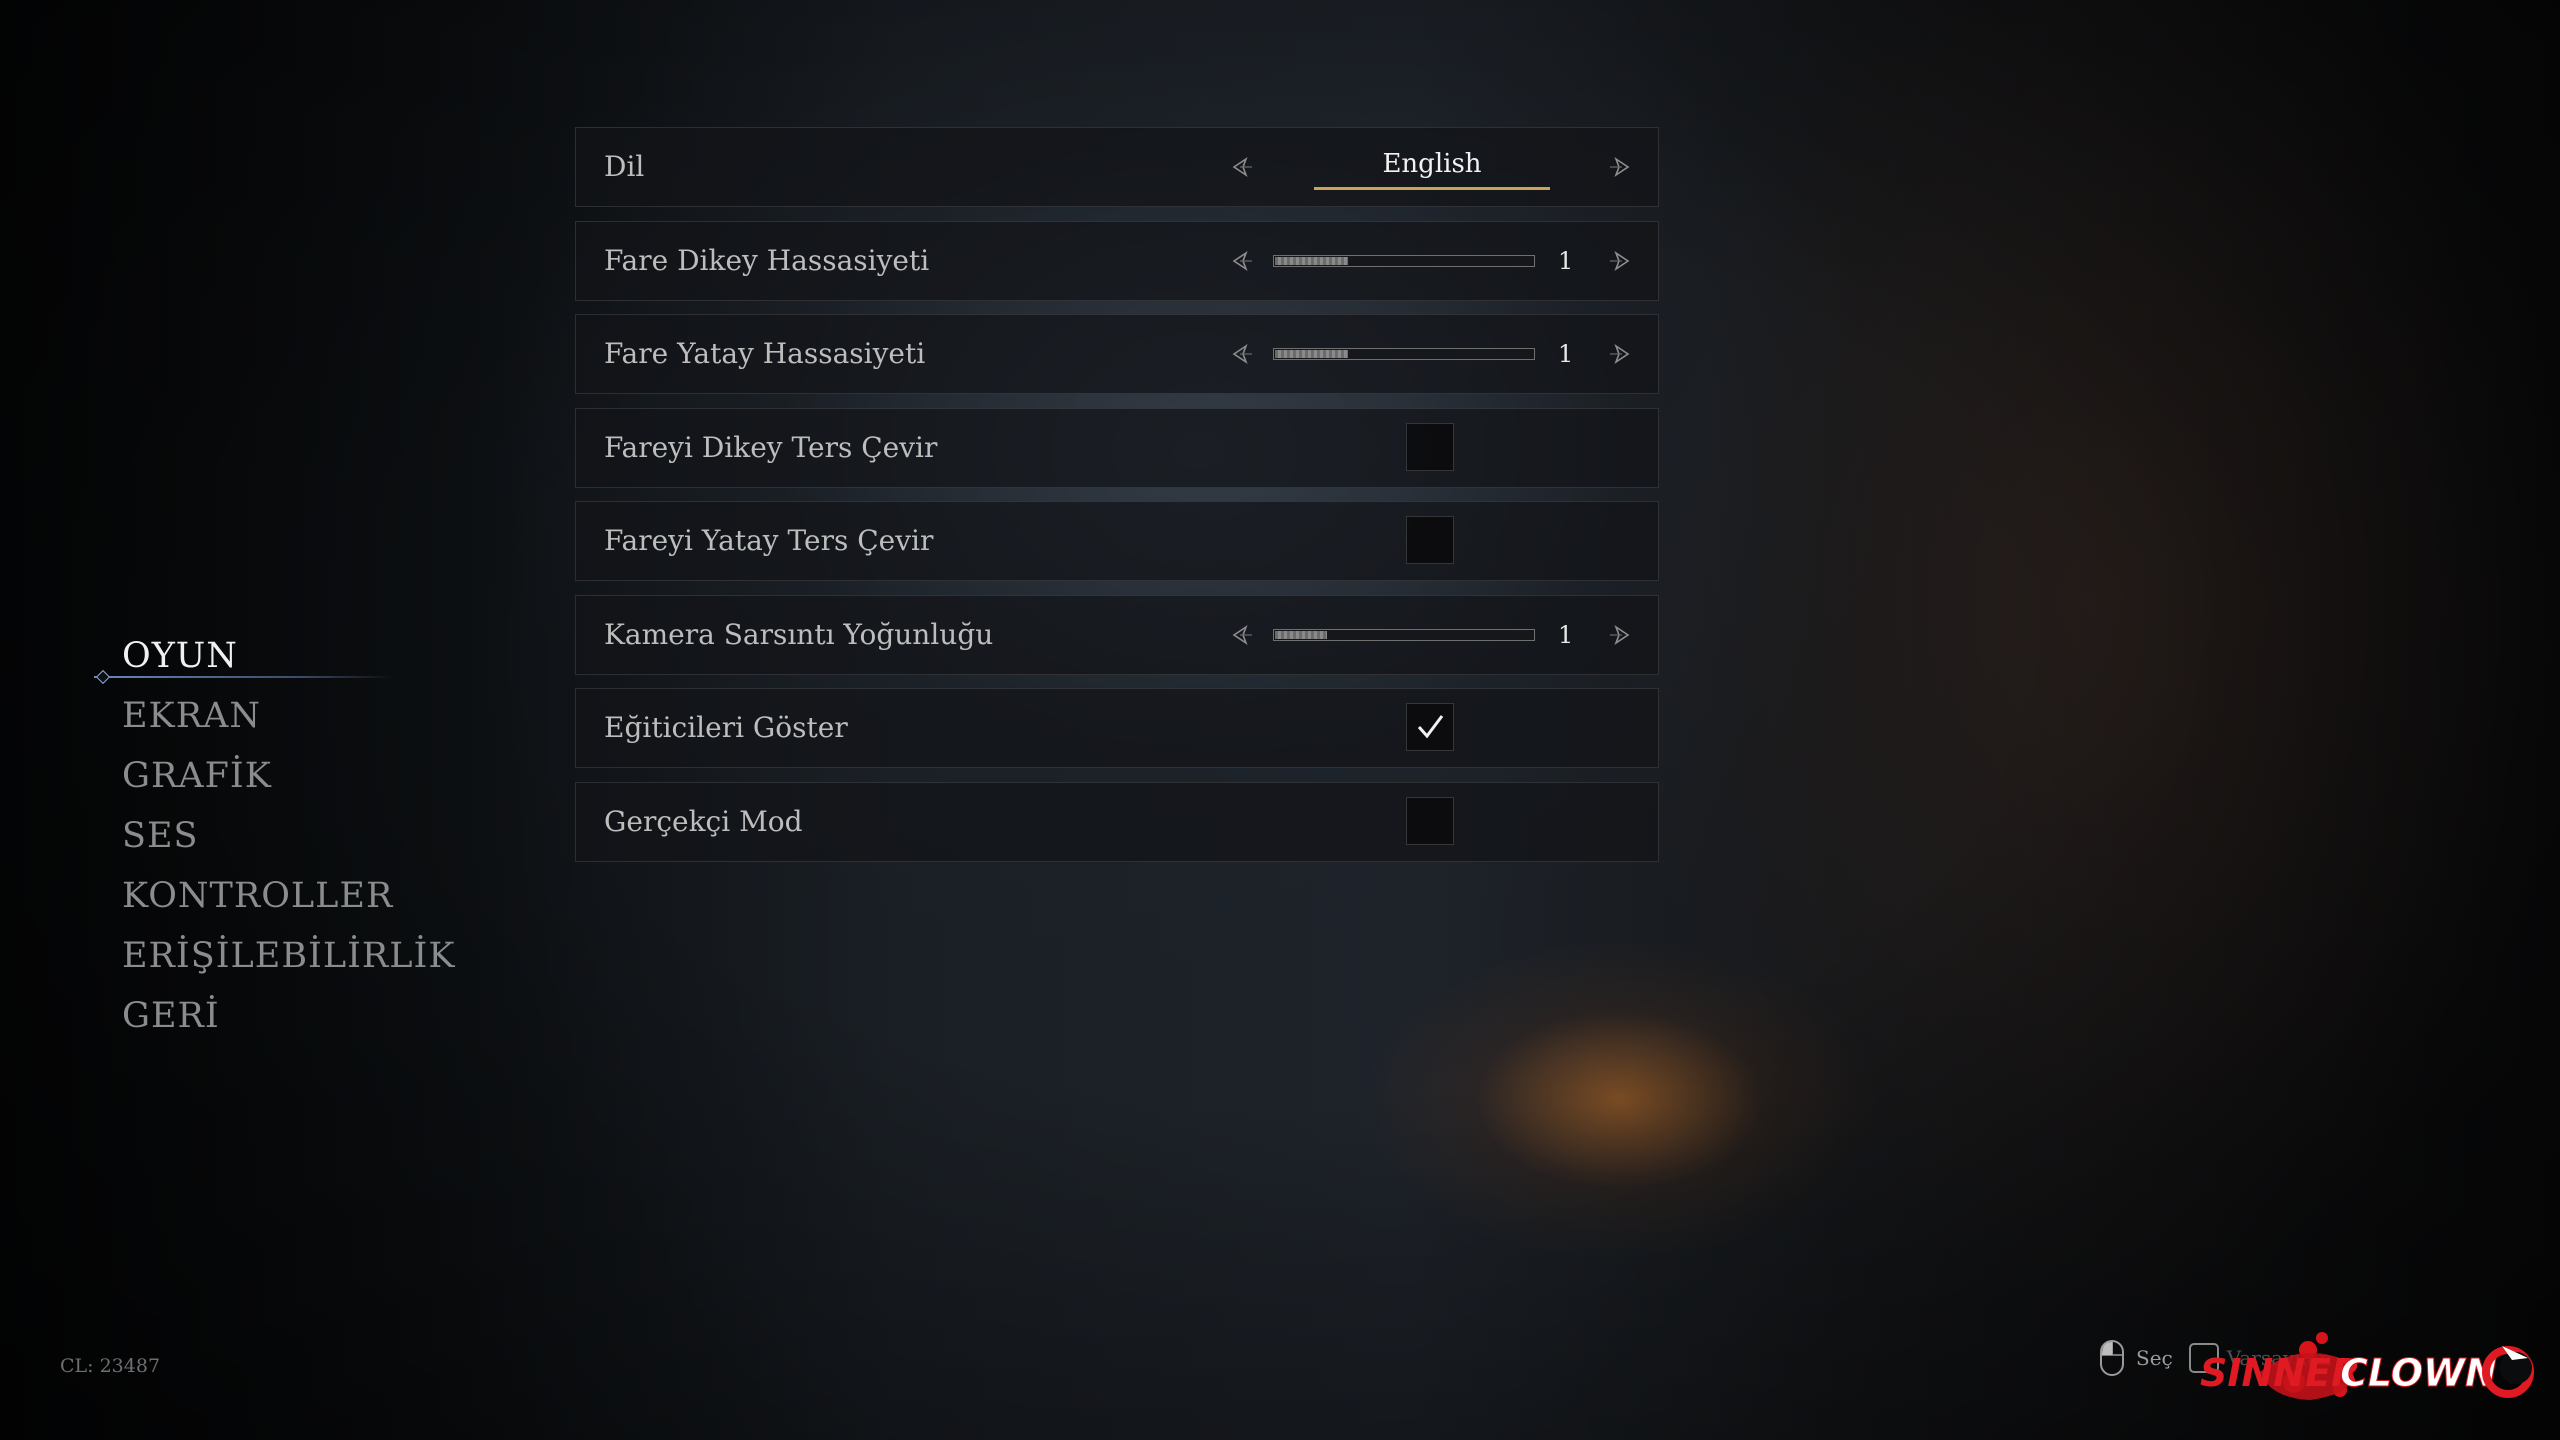 This screenshot has width=2560, height=1440. I want to click on setting-row-camera-shake: Kamera Sarsıntı Yoğunluğu 1, so click(1117, 634).